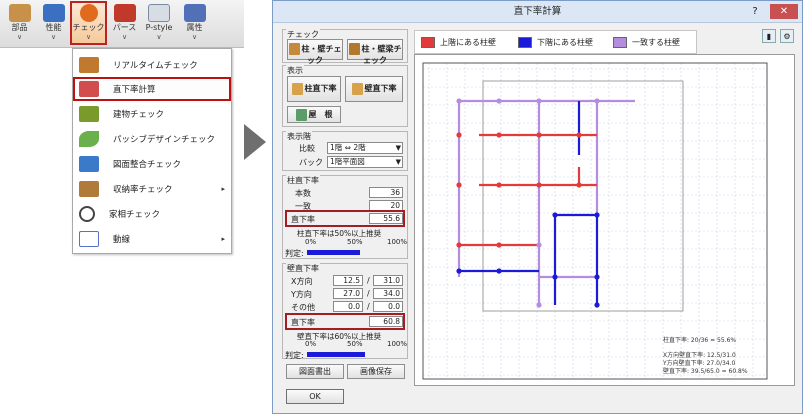 Image resolution: width=803 pixels, height=414 pixels. What do you see at coordinates (301, 294) in the screenshot?
I see `y-direction-label: Y方向` at bounding box center [301, 294].